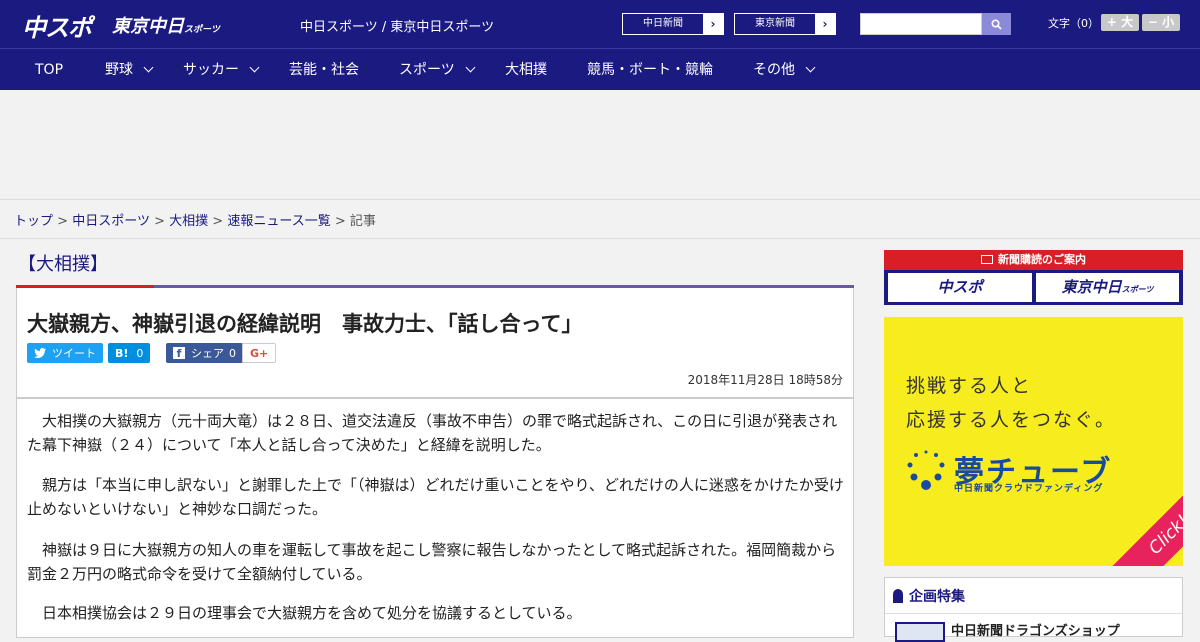 This screenshot has width=1200, height=642. Describe the element at coordinates (898, 596) in the screenshot. I see `ribbon-icon` at that location.